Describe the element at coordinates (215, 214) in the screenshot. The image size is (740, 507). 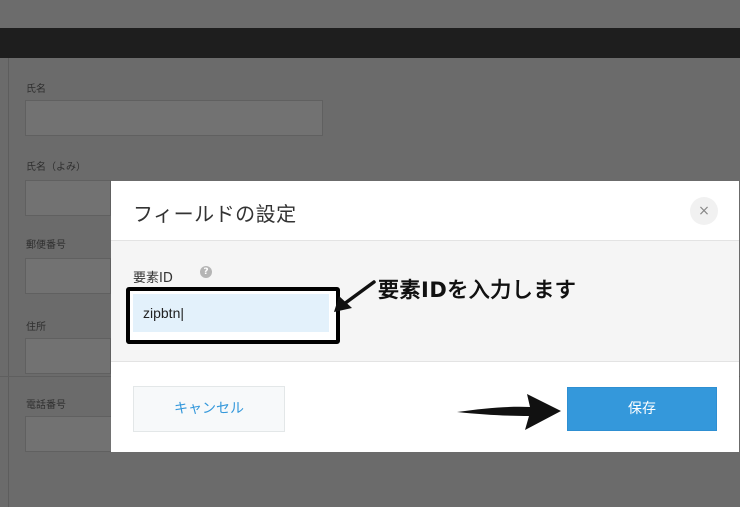
I see `dialog-title: フィールドの設定` at that location.